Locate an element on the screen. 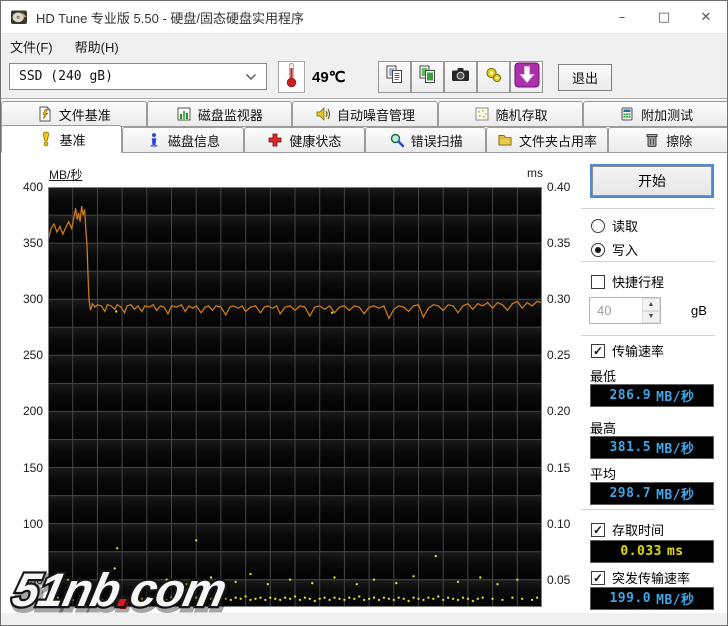  access-time-label: 存取时间 is located at coordinates (638, 530).